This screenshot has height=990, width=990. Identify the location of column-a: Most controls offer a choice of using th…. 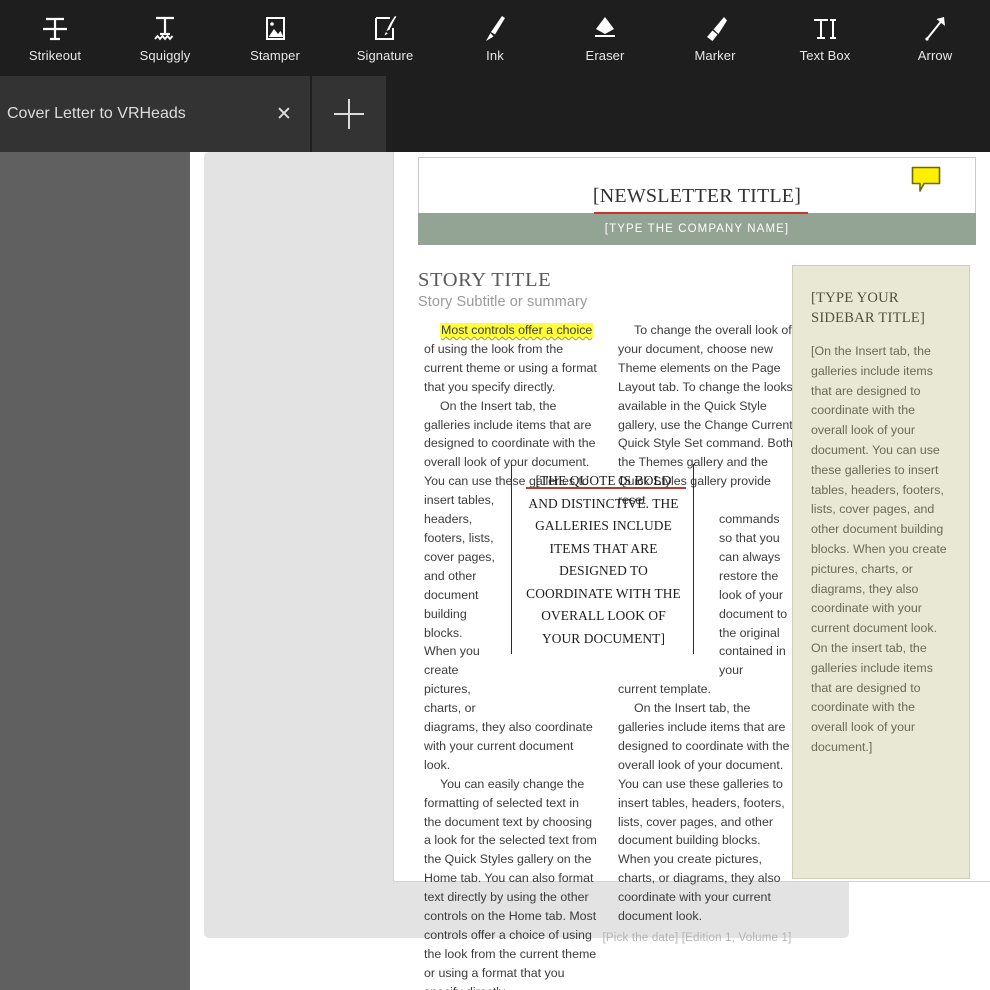
(511, 655).